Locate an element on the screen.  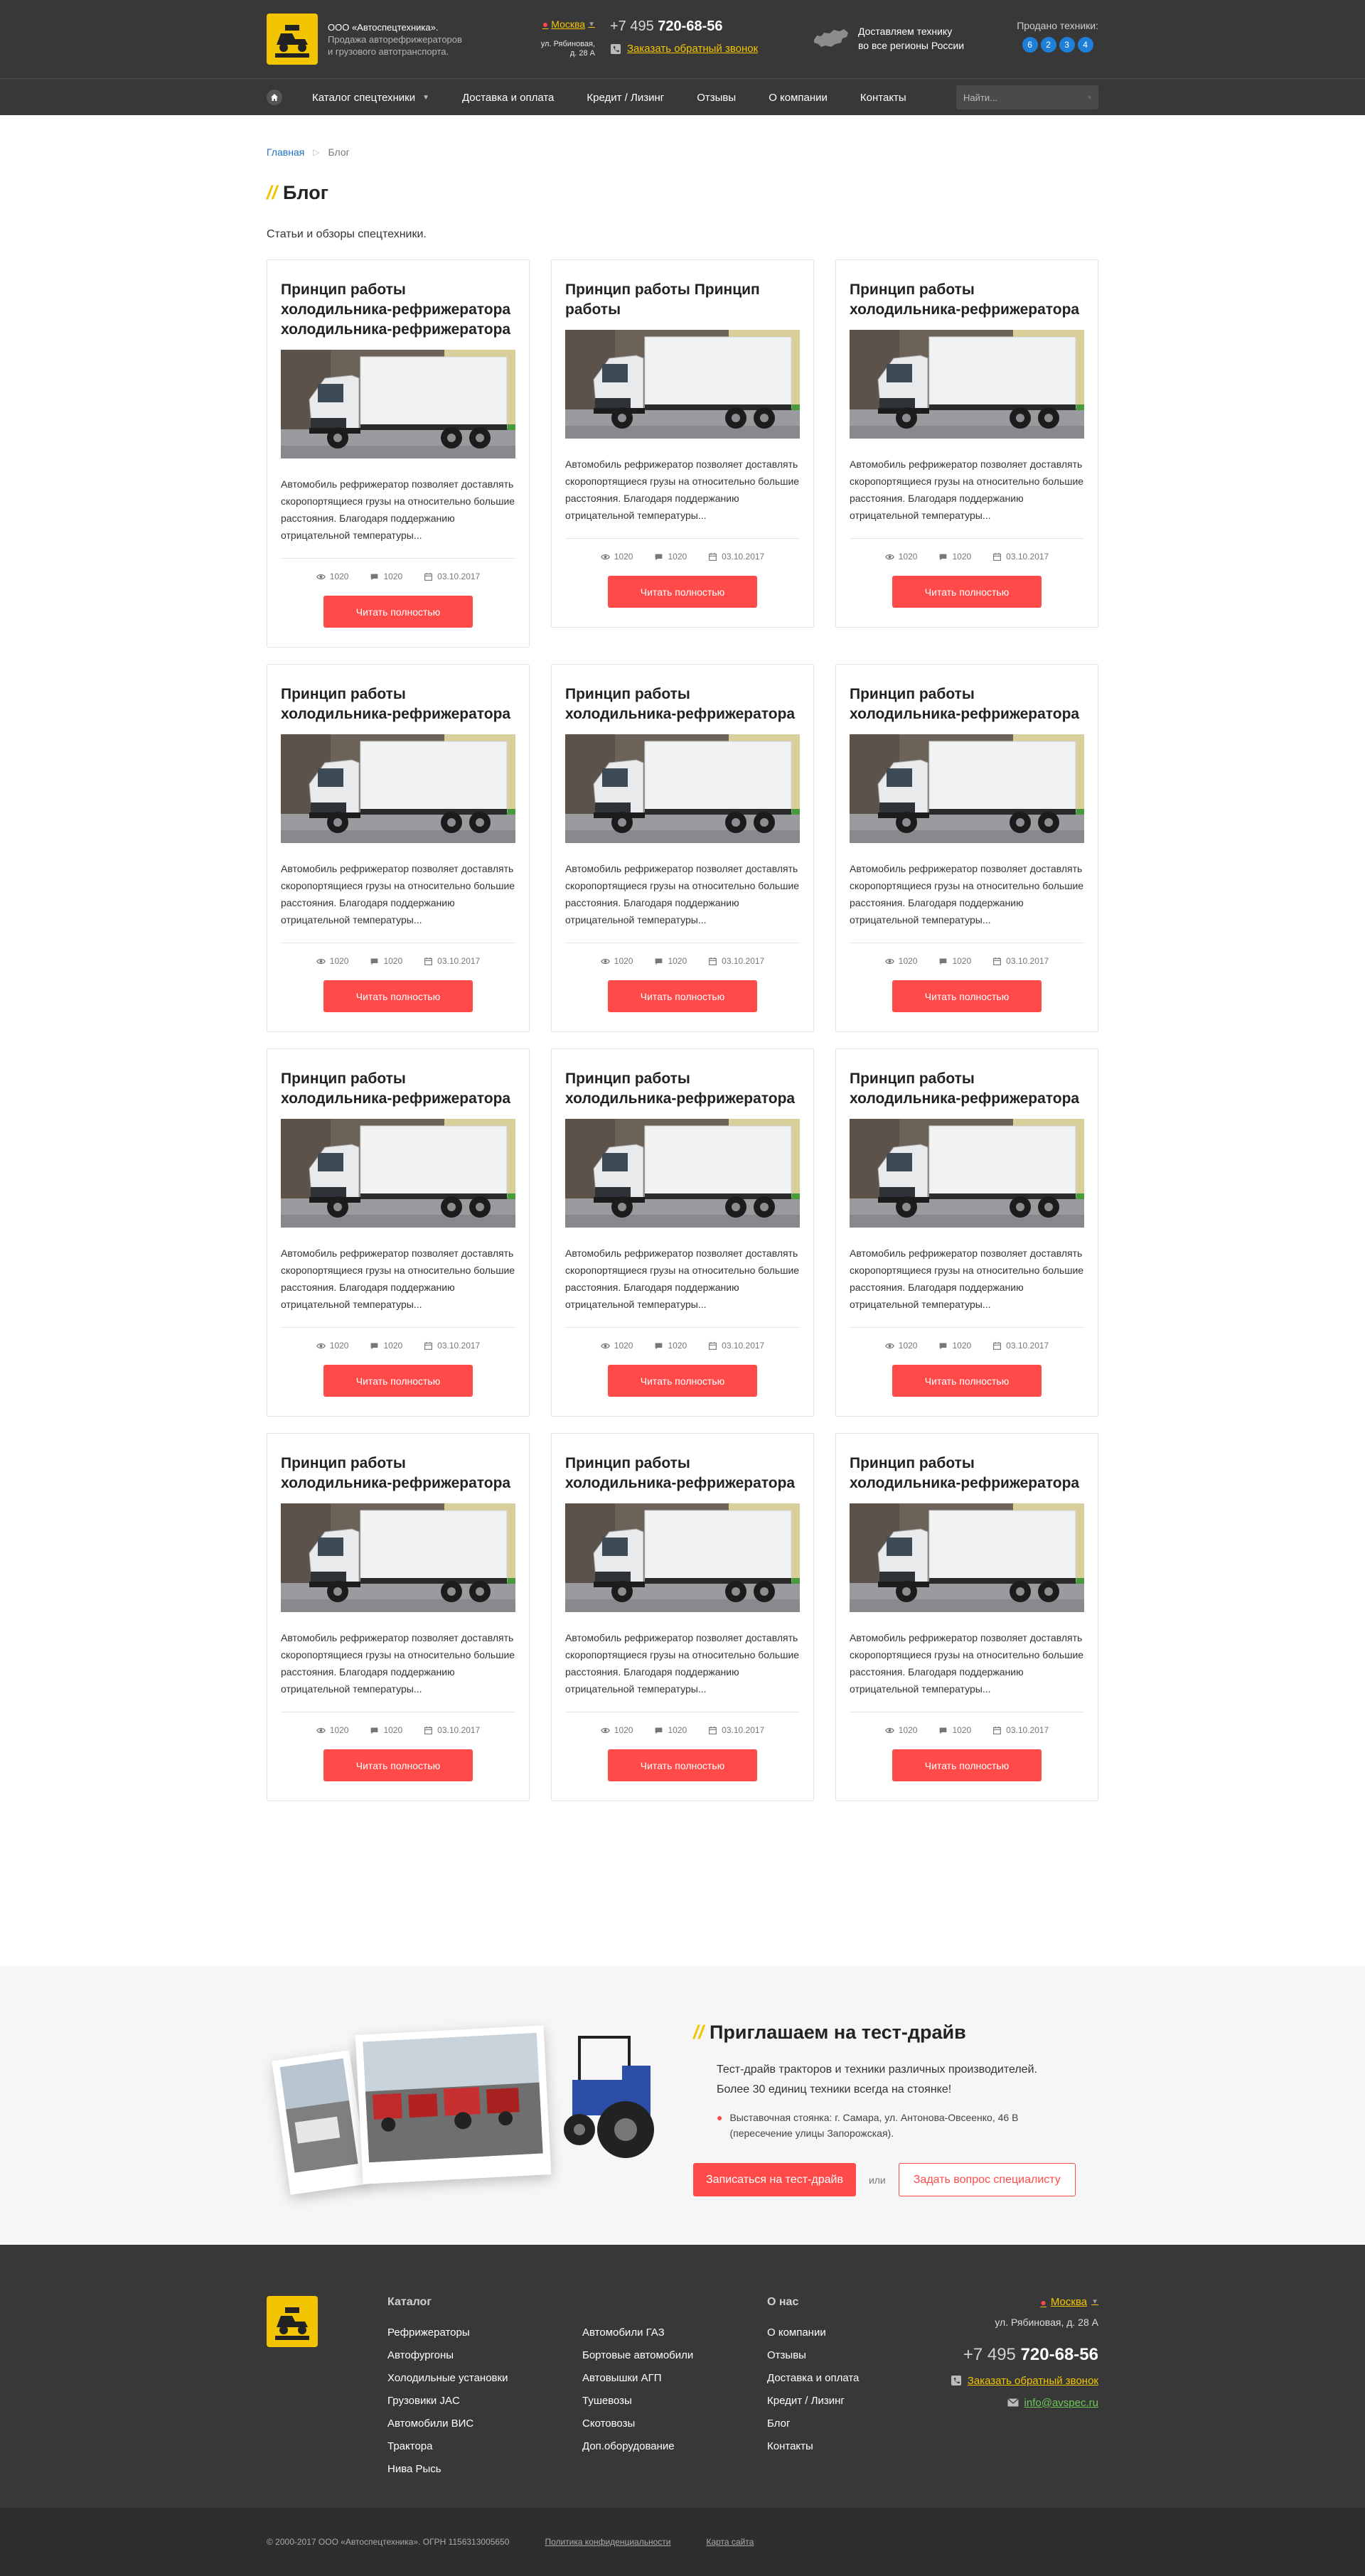
footer-link: Отзывы is located at coordinates (813, 2355).